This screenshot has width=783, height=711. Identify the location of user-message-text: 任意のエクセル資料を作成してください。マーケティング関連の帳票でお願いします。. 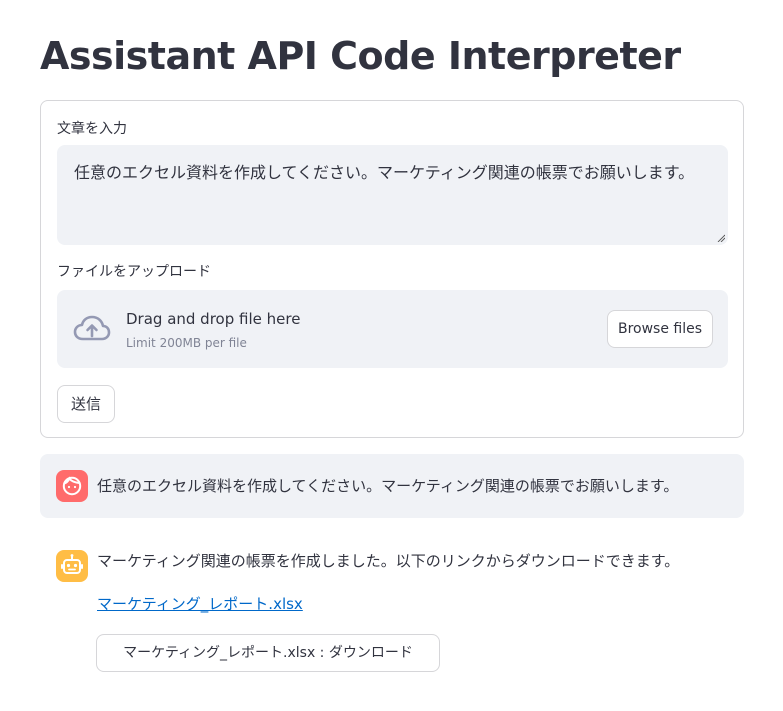
(388, 486).